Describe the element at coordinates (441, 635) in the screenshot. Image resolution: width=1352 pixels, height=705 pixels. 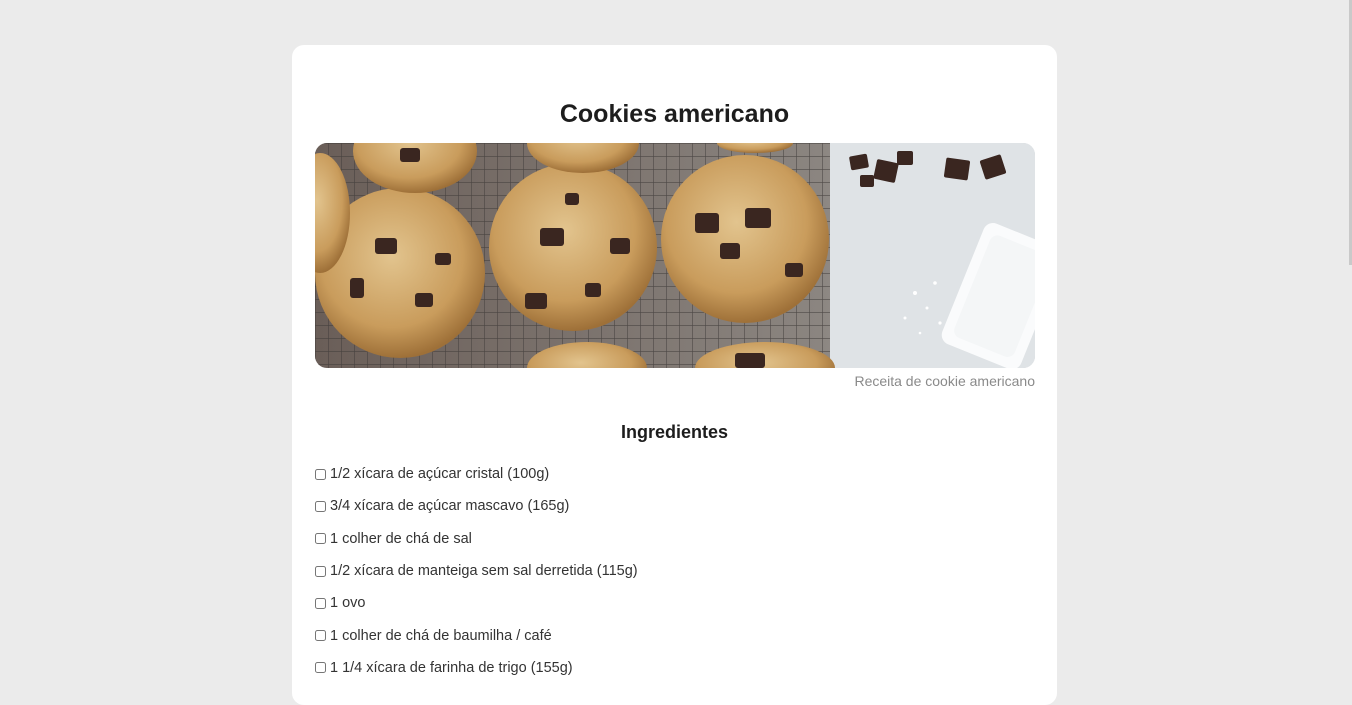
I see `ingredient-label: 1 colher de chá de baumilha / café` at that location.